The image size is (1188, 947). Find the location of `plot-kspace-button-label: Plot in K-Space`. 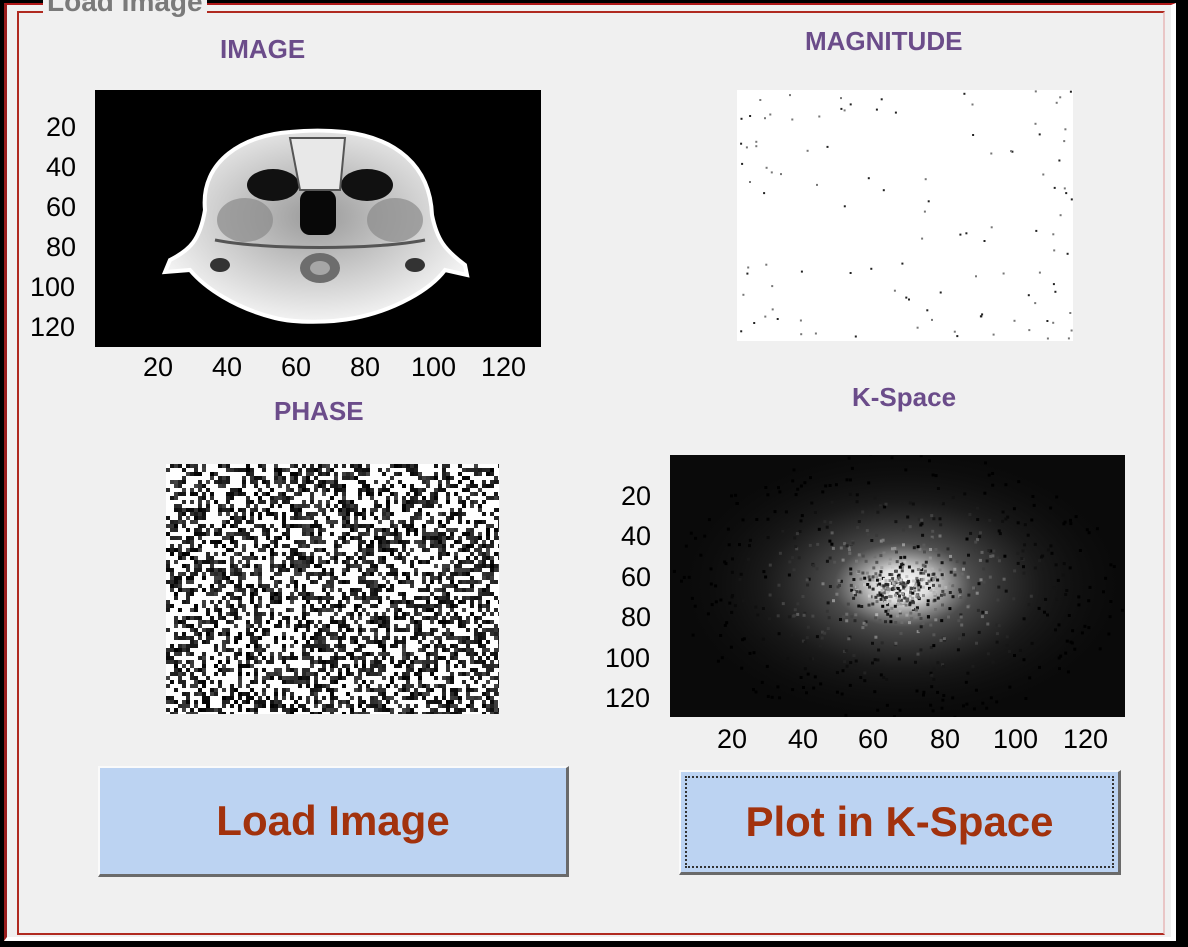

plot-kspace-button-label: Plot in K-Space is located at coordinates (899, 821).